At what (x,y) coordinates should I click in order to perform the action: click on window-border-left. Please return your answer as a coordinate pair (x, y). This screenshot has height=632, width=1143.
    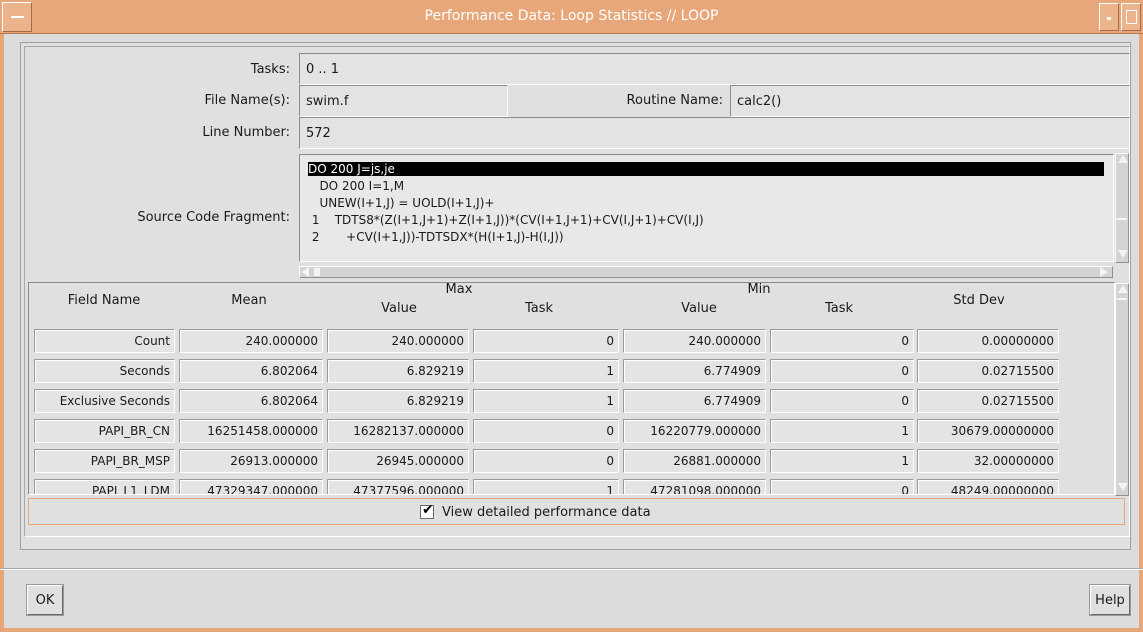
    Looking at the image, I should click on (2, 333).